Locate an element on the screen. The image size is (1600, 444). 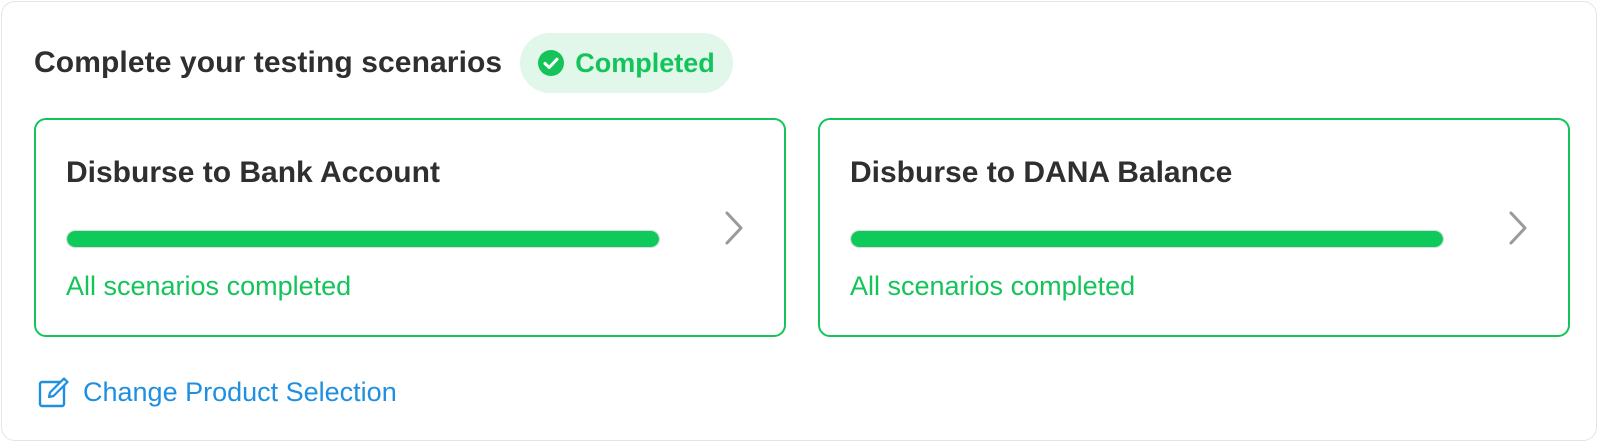
change-product-selection-label: Change Product Selection is located at coordinates (240, 391).